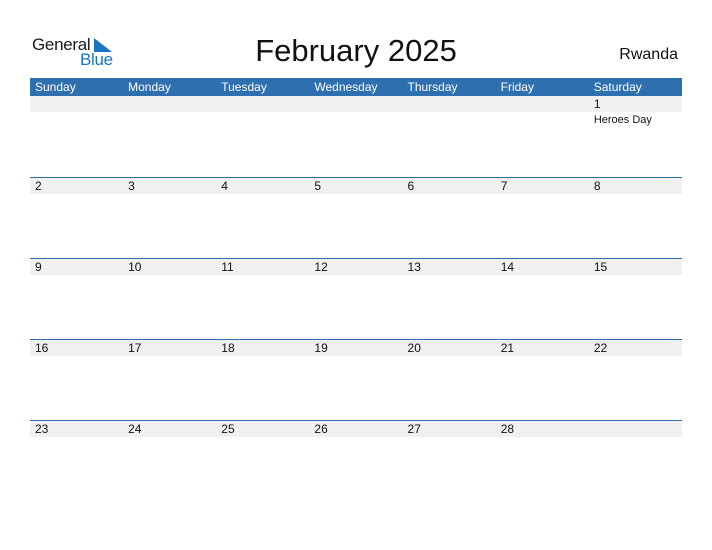 The width and height of the screenshot is (712, 550). I want to click on day-number: 23, so click(42, 429).